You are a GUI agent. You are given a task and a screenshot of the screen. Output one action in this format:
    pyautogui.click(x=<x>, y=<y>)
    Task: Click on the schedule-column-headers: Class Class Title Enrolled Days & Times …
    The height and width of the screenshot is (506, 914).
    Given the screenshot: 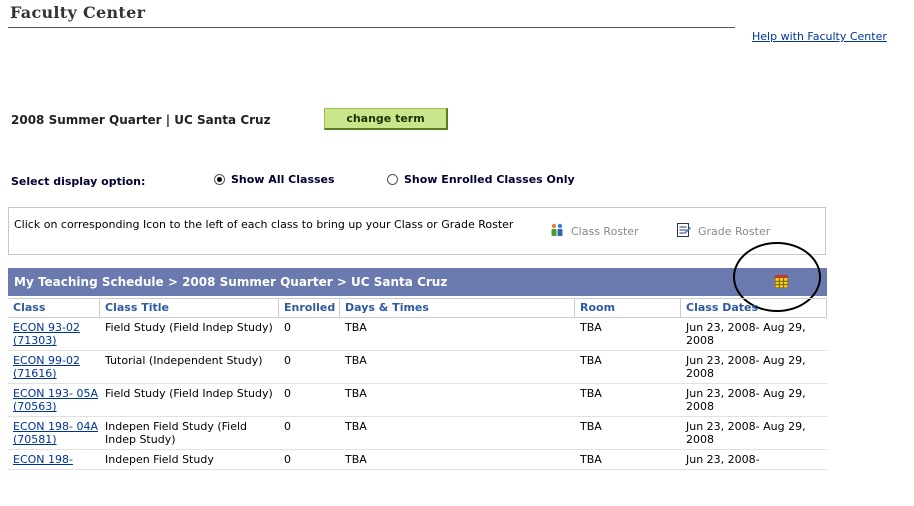 What is the action you would take?
    pyautogui.click(x=417, y=308)
    